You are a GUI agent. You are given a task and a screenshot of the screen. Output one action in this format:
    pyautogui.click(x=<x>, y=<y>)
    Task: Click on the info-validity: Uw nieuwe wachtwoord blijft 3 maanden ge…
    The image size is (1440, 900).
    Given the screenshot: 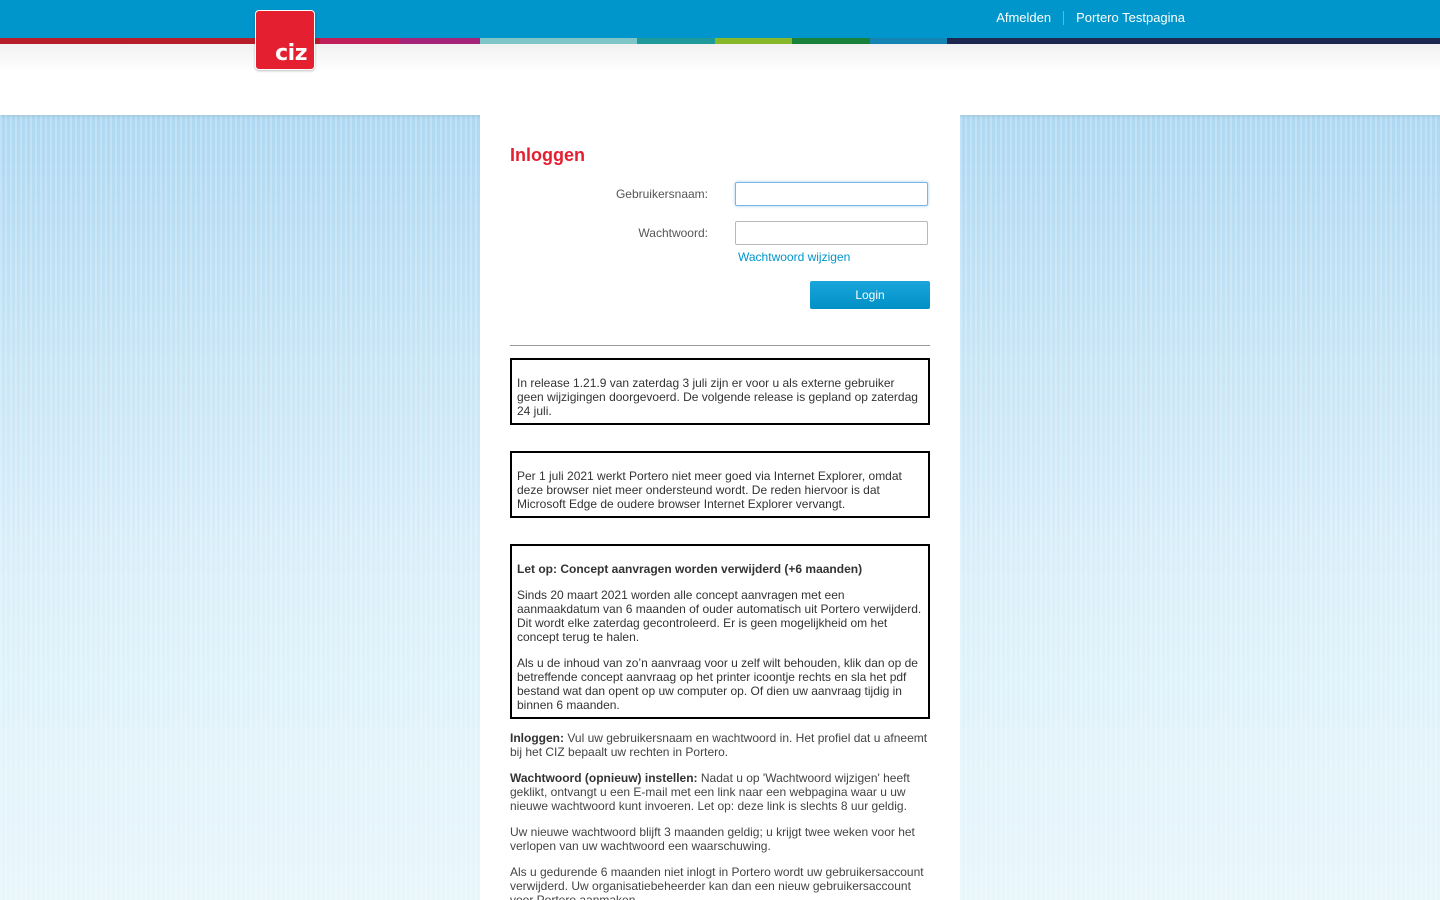 What is the action you would take?
    pyautogui.click(x=712, y=839)
    